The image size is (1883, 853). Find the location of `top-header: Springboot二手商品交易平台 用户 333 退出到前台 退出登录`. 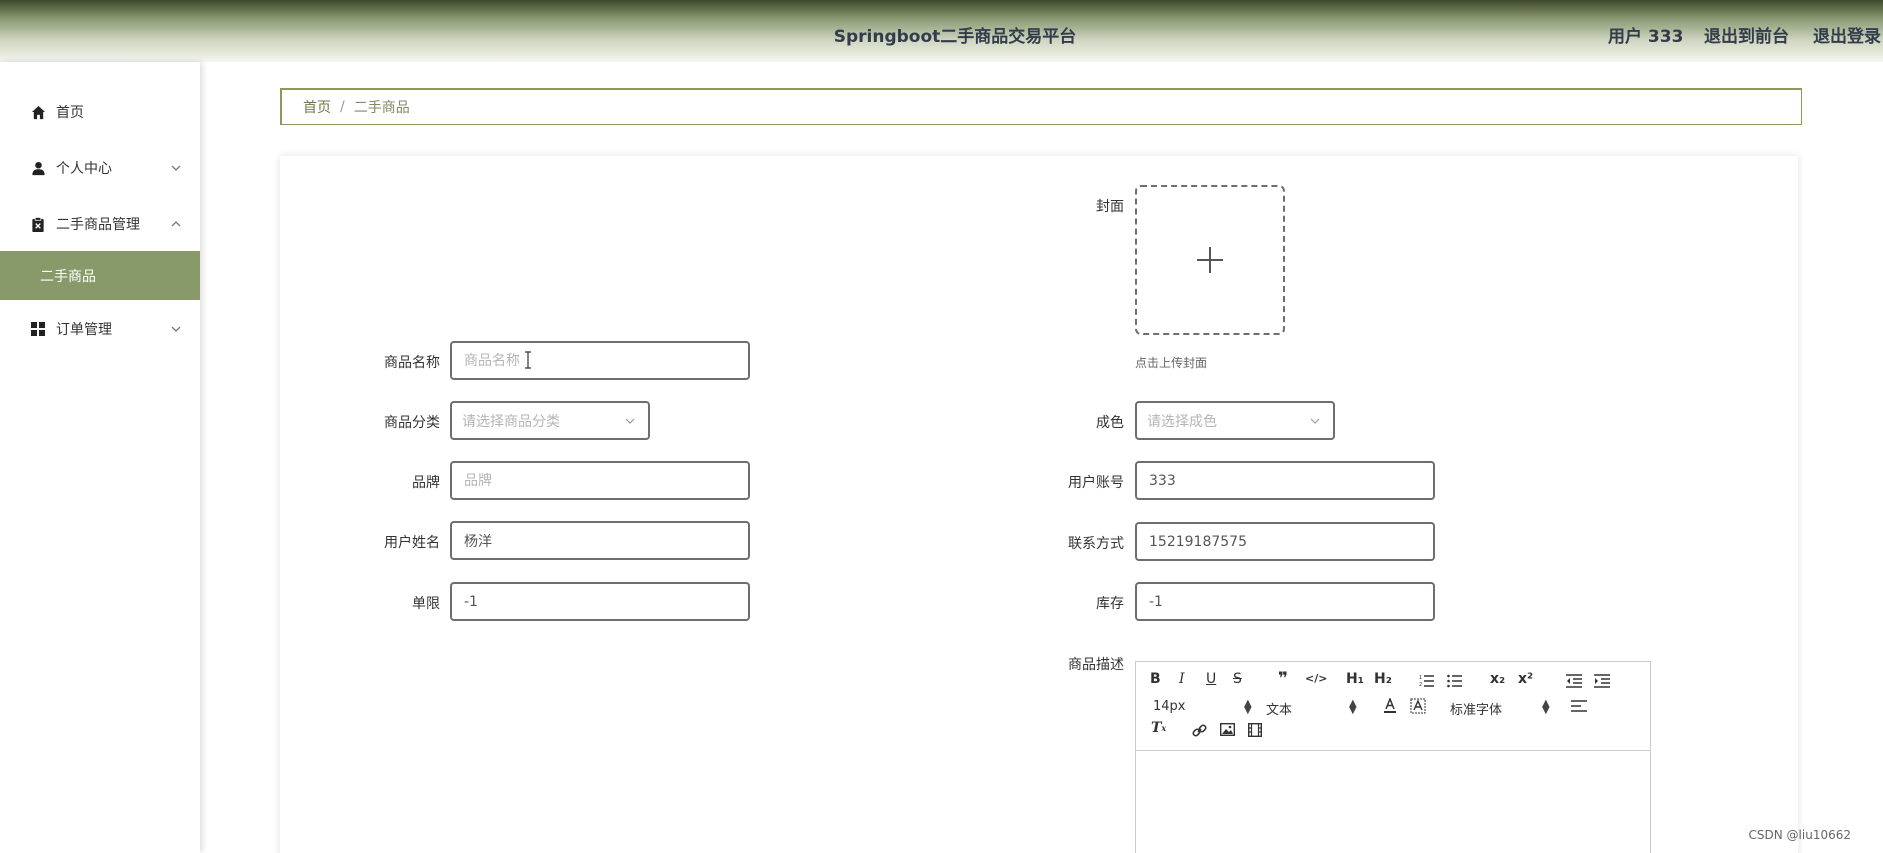

top-header: Springboot二手商品交易平台 用户 333 退出到前台 退出登录 is located at coordinates (941, 31).